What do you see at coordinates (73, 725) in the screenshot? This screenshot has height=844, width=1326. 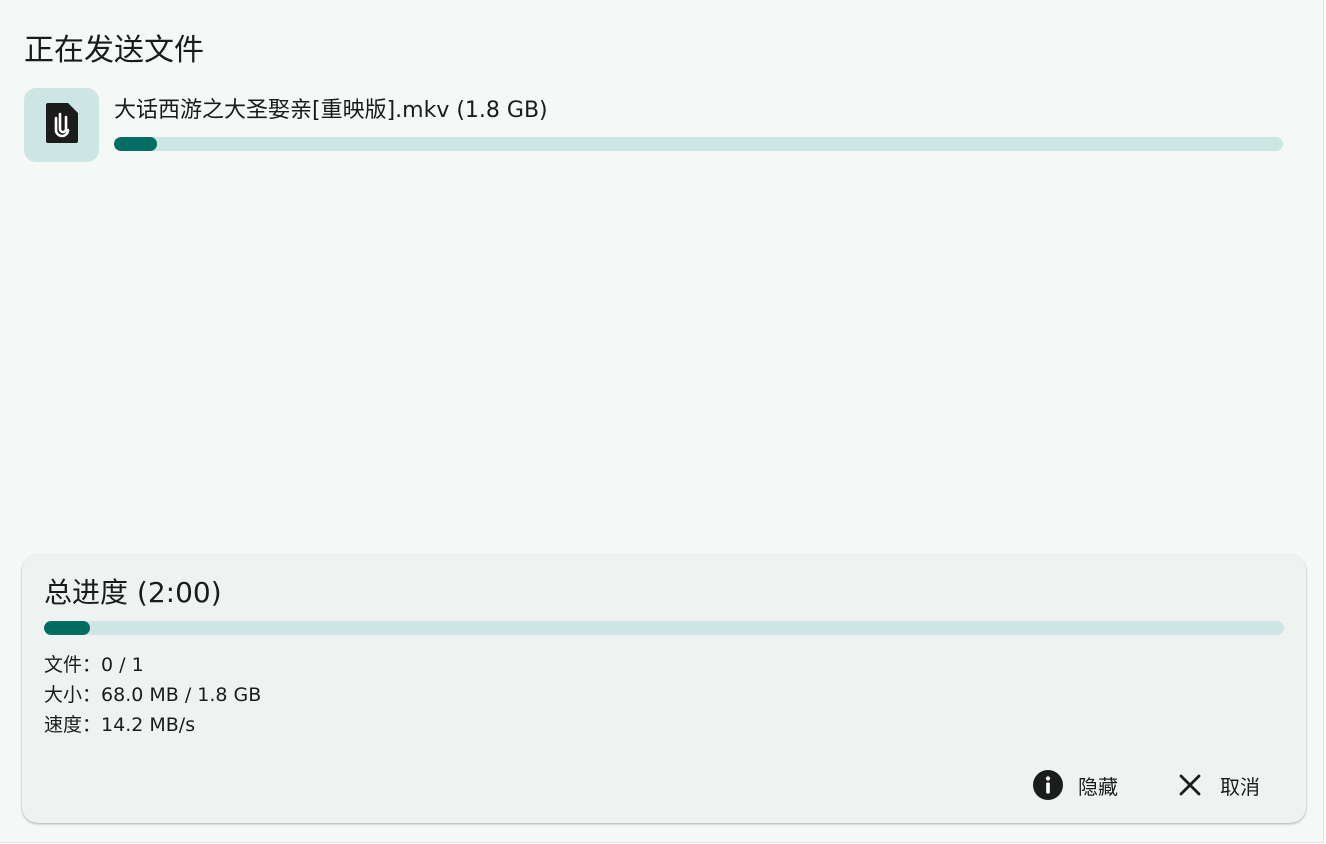 I see `speed-stat-label: 速度：` at bounding box center [73, 725].